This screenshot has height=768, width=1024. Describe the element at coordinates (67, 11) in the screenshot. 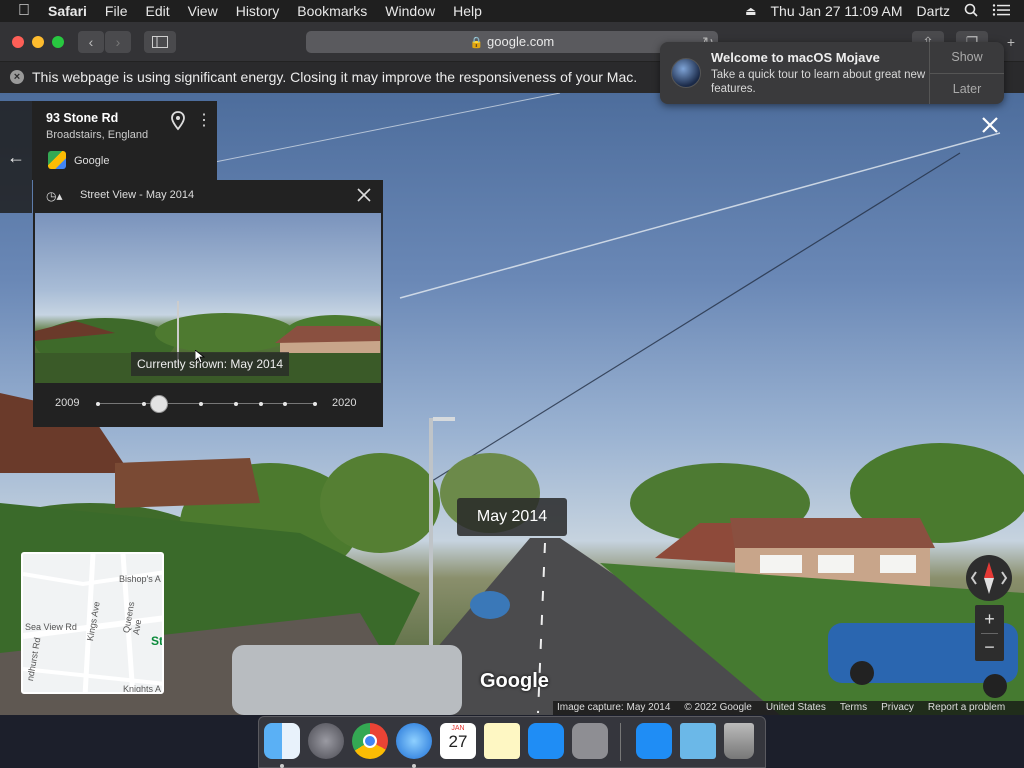

I see `menu-app-name: Safari` at that location.